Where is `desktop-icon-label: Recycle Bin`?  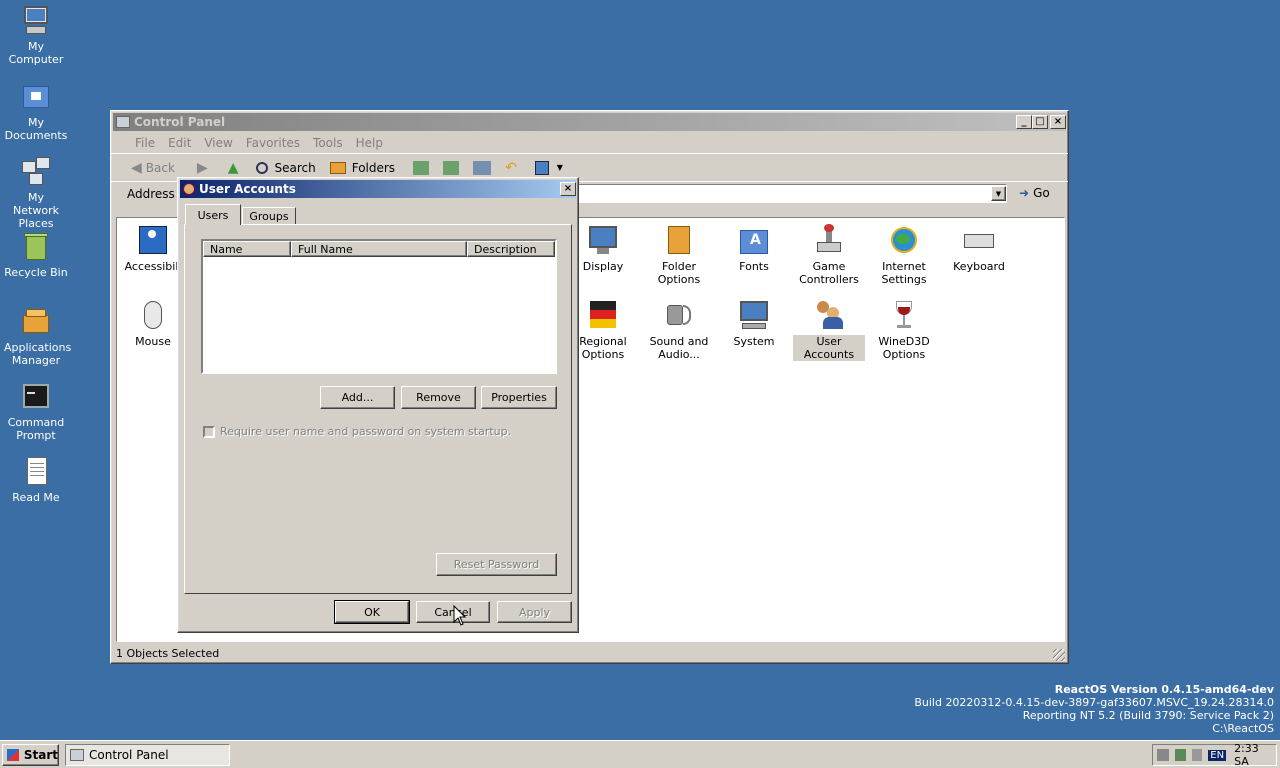
desktop-icon-label: Recycle Bin is located at coordinates (36, 272).